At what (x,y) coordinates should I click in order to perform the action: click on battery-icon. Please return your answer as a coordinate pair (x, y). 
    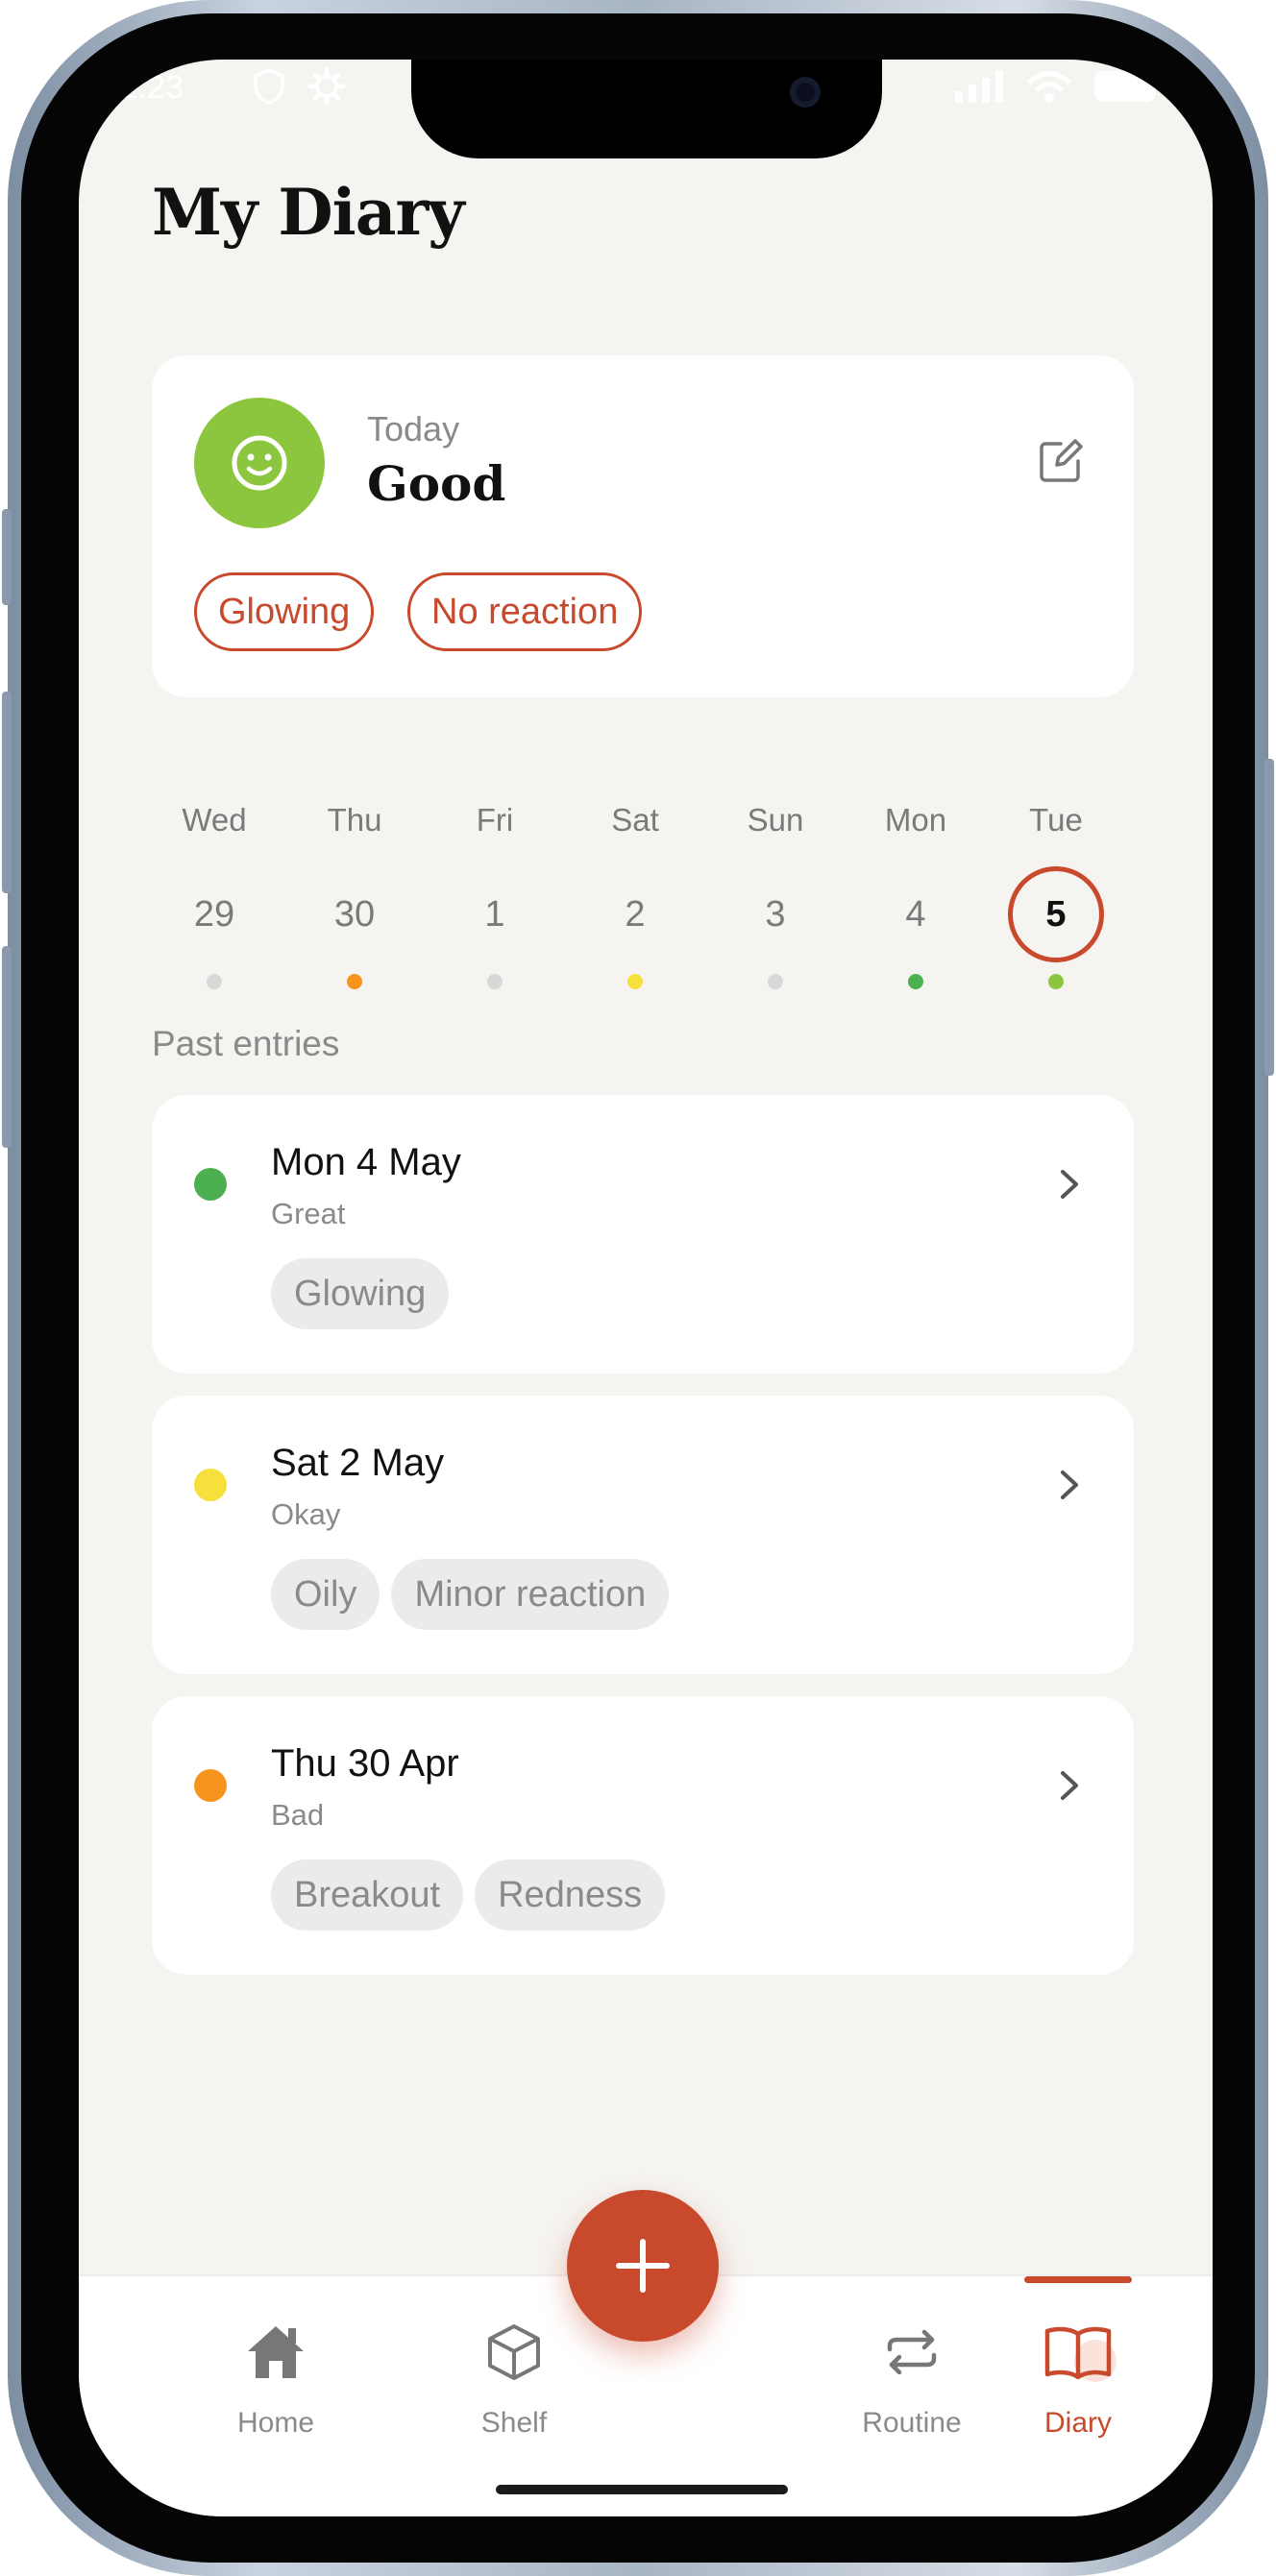
    Looking at the image, I should click on (1128, 89).